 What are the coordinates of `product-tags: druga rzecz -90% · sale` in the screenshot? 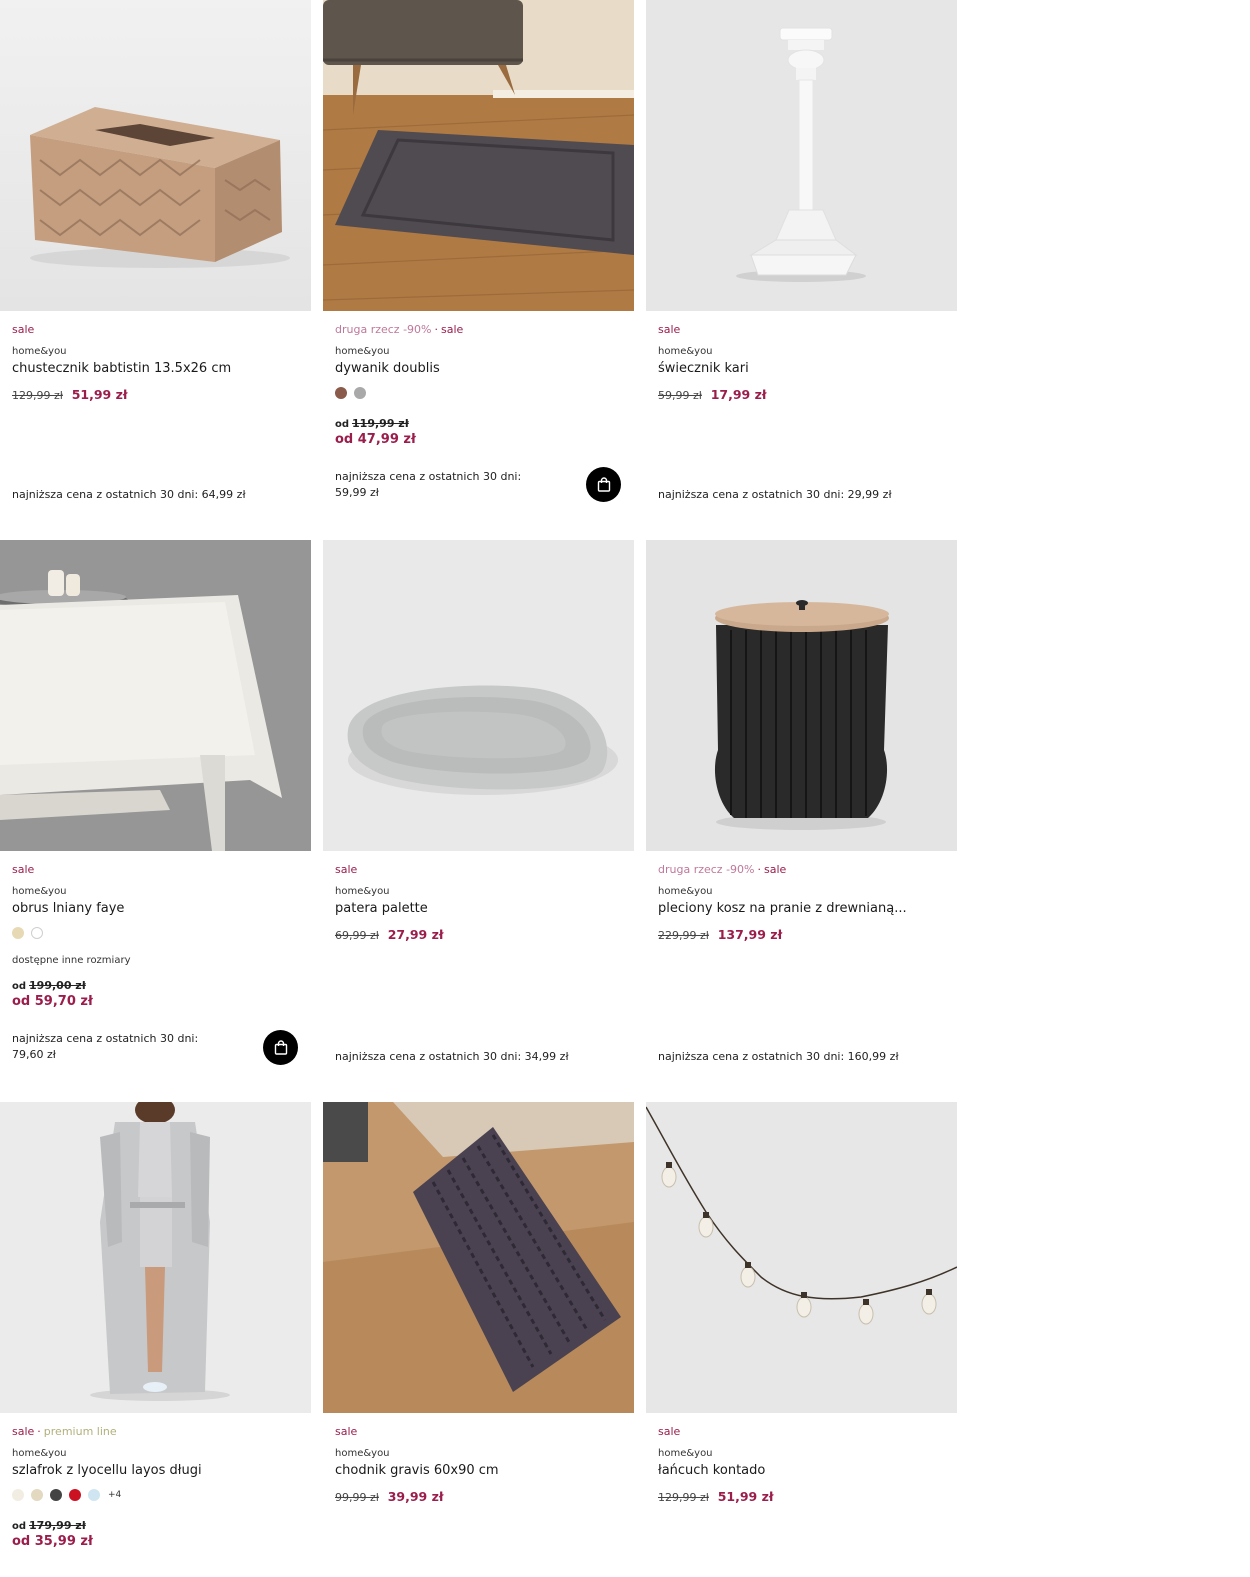 It's located at (722, 869).